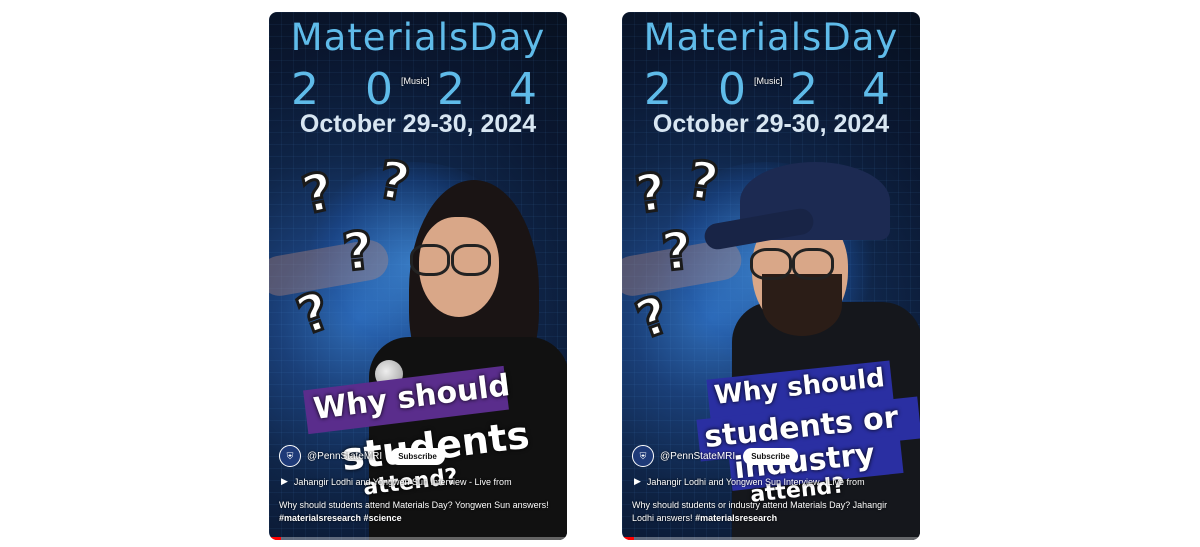  Describe the element at coordinates (340, 518) in the screenshot. I see `hashtags: #materialsresearch #science` at that location.